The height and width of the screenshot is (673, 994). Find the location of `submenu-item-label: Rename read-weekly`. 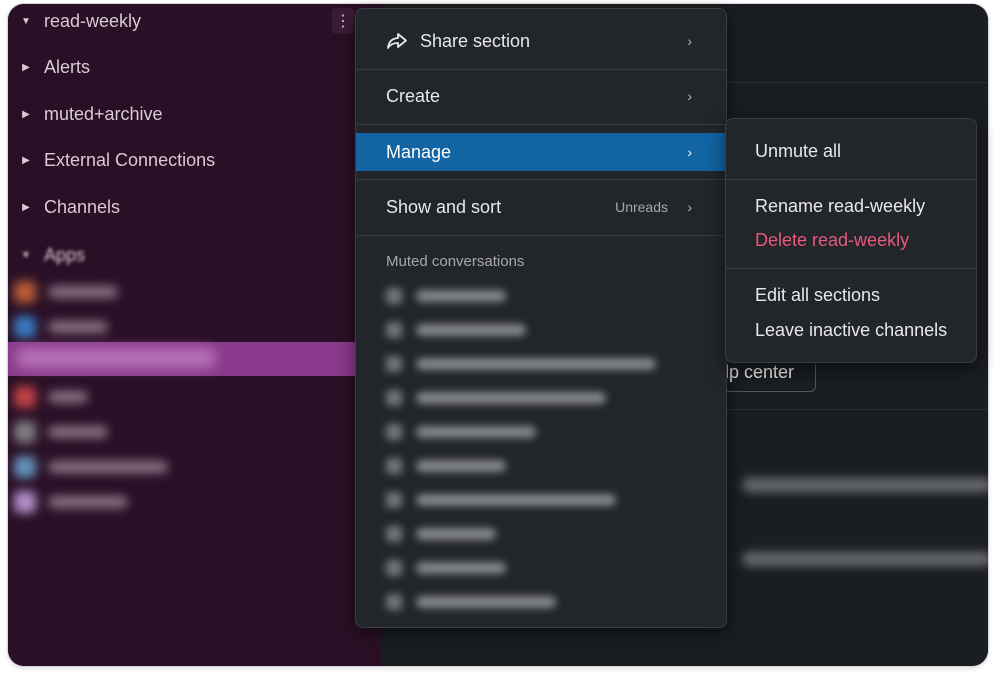

submenu-item-label: Rename read-weekly is located at coordinates (840, 205).